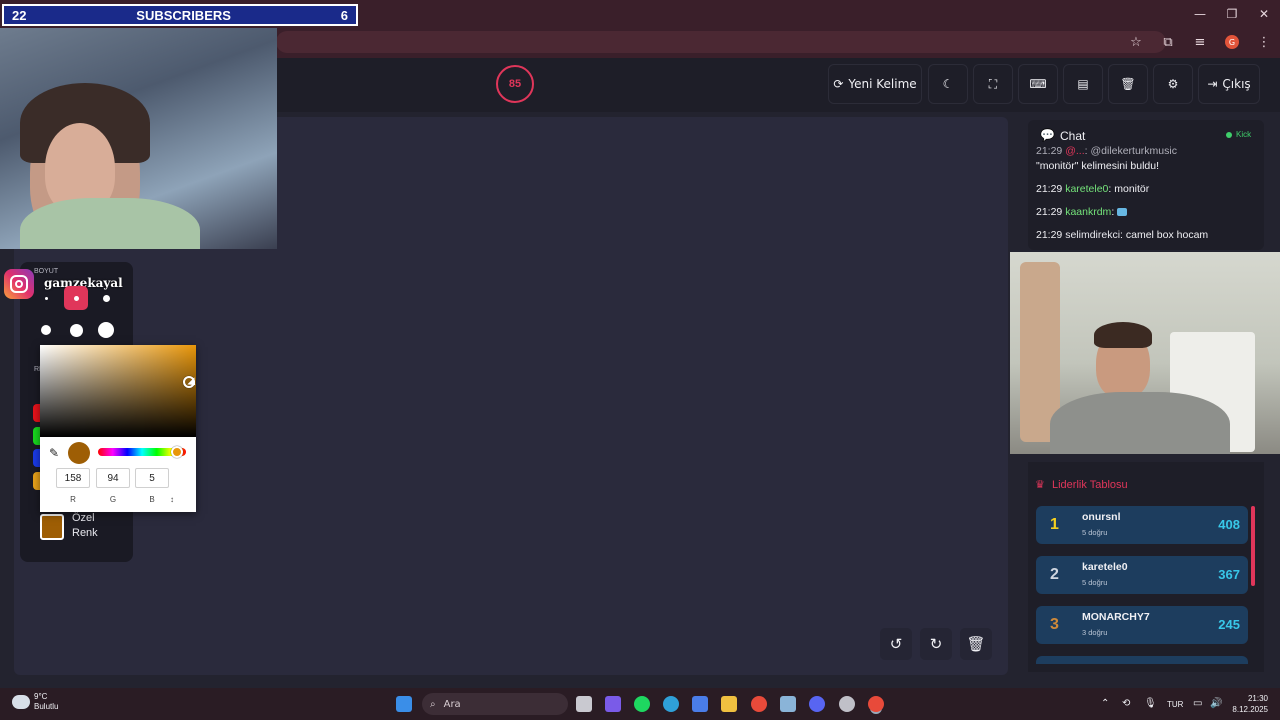 The image size is (1280, 720). I want to click on leaderboard-row: 3 MONARCHY7 3 doğru 245, so click(1142, 625).